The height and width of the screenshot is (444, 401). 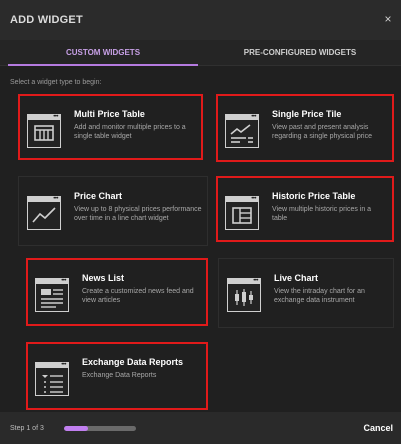 I want to click on table-icon: •••, so click(x=44, y=131).